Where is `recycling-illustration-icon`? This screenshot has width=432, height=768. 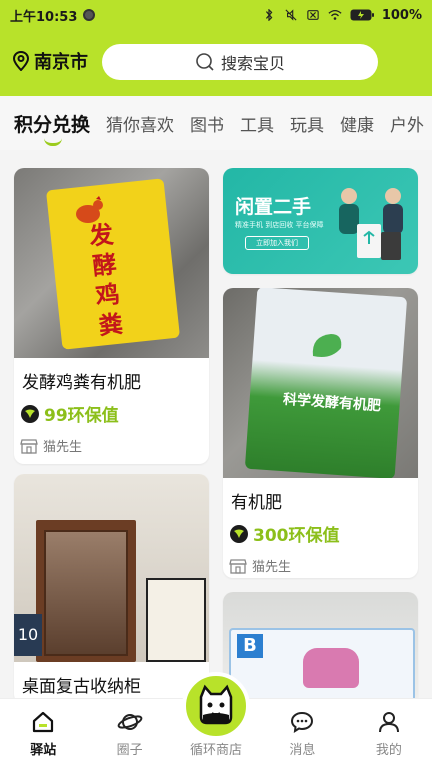 recycling-illustration-icon is located at coordinates (371, 224).